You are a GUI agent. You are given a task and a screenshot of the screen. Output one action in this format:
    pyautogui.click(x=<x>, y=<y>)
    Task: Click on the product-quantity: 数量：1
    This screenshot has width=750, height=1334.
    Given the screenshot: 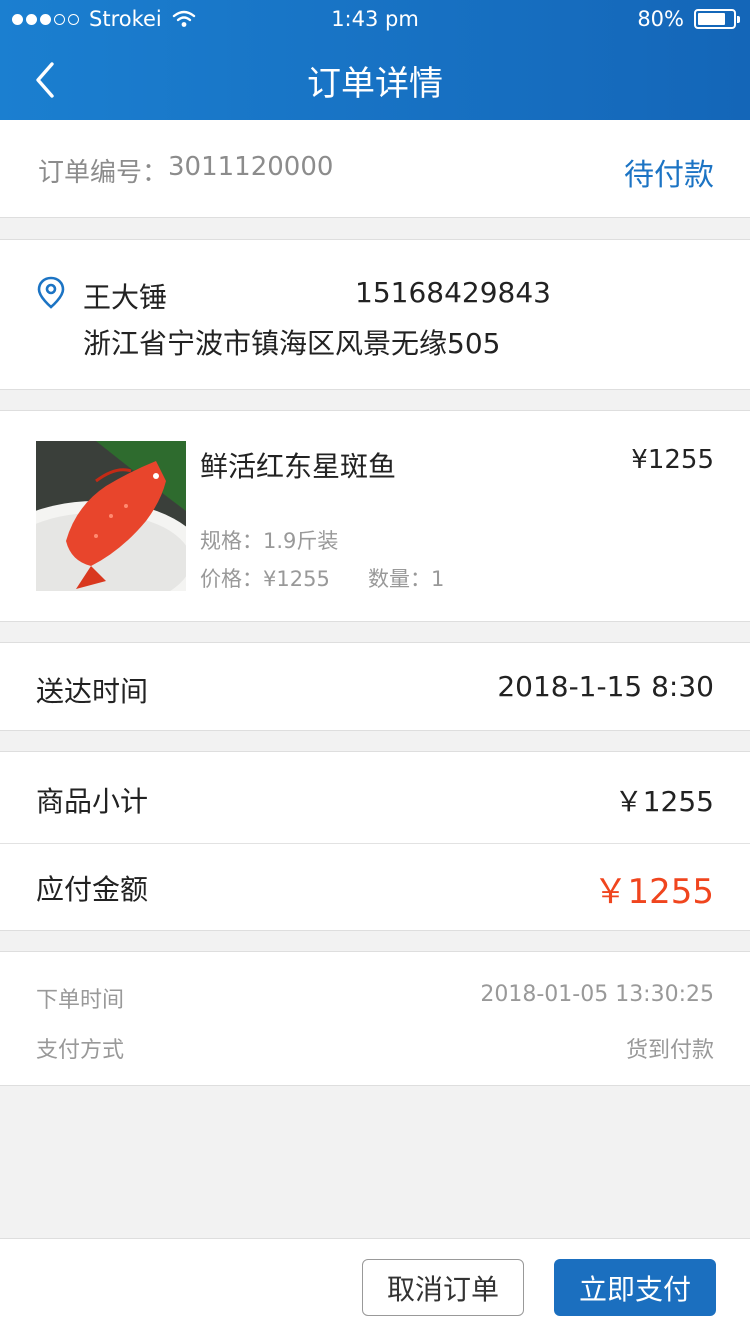 What is the action you would take?
    pyautogui.click(x=406, y=579)
    